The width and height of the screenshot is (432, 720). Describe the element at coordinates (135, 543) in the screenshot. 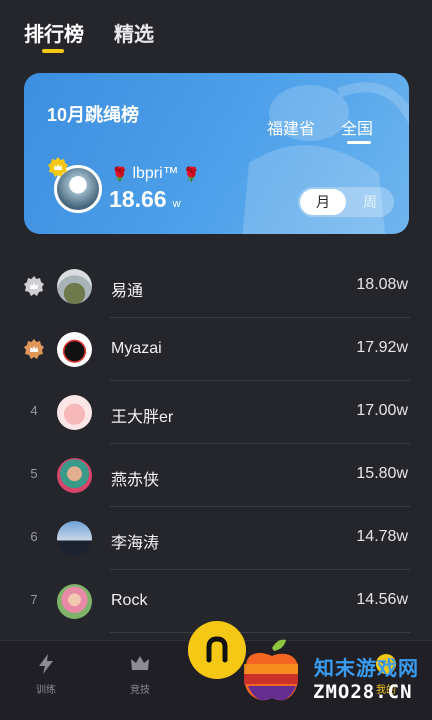

I see `user-name: 李海涛` at that location.